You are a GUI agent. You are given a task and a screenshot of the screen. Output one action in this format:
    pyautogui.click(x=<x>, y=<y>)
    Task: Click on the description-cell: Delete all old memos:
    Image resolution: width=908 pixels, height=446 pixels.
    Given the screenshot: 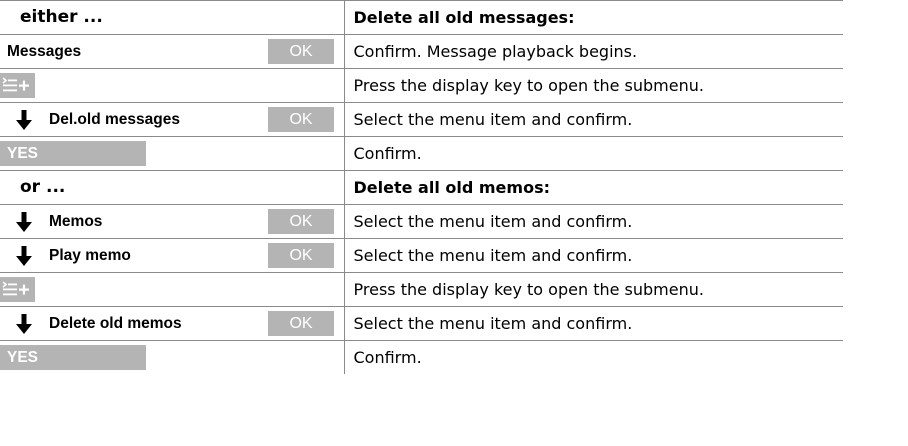 What is the action you would take?
    pyautogui.click(x=593, y=187)
    